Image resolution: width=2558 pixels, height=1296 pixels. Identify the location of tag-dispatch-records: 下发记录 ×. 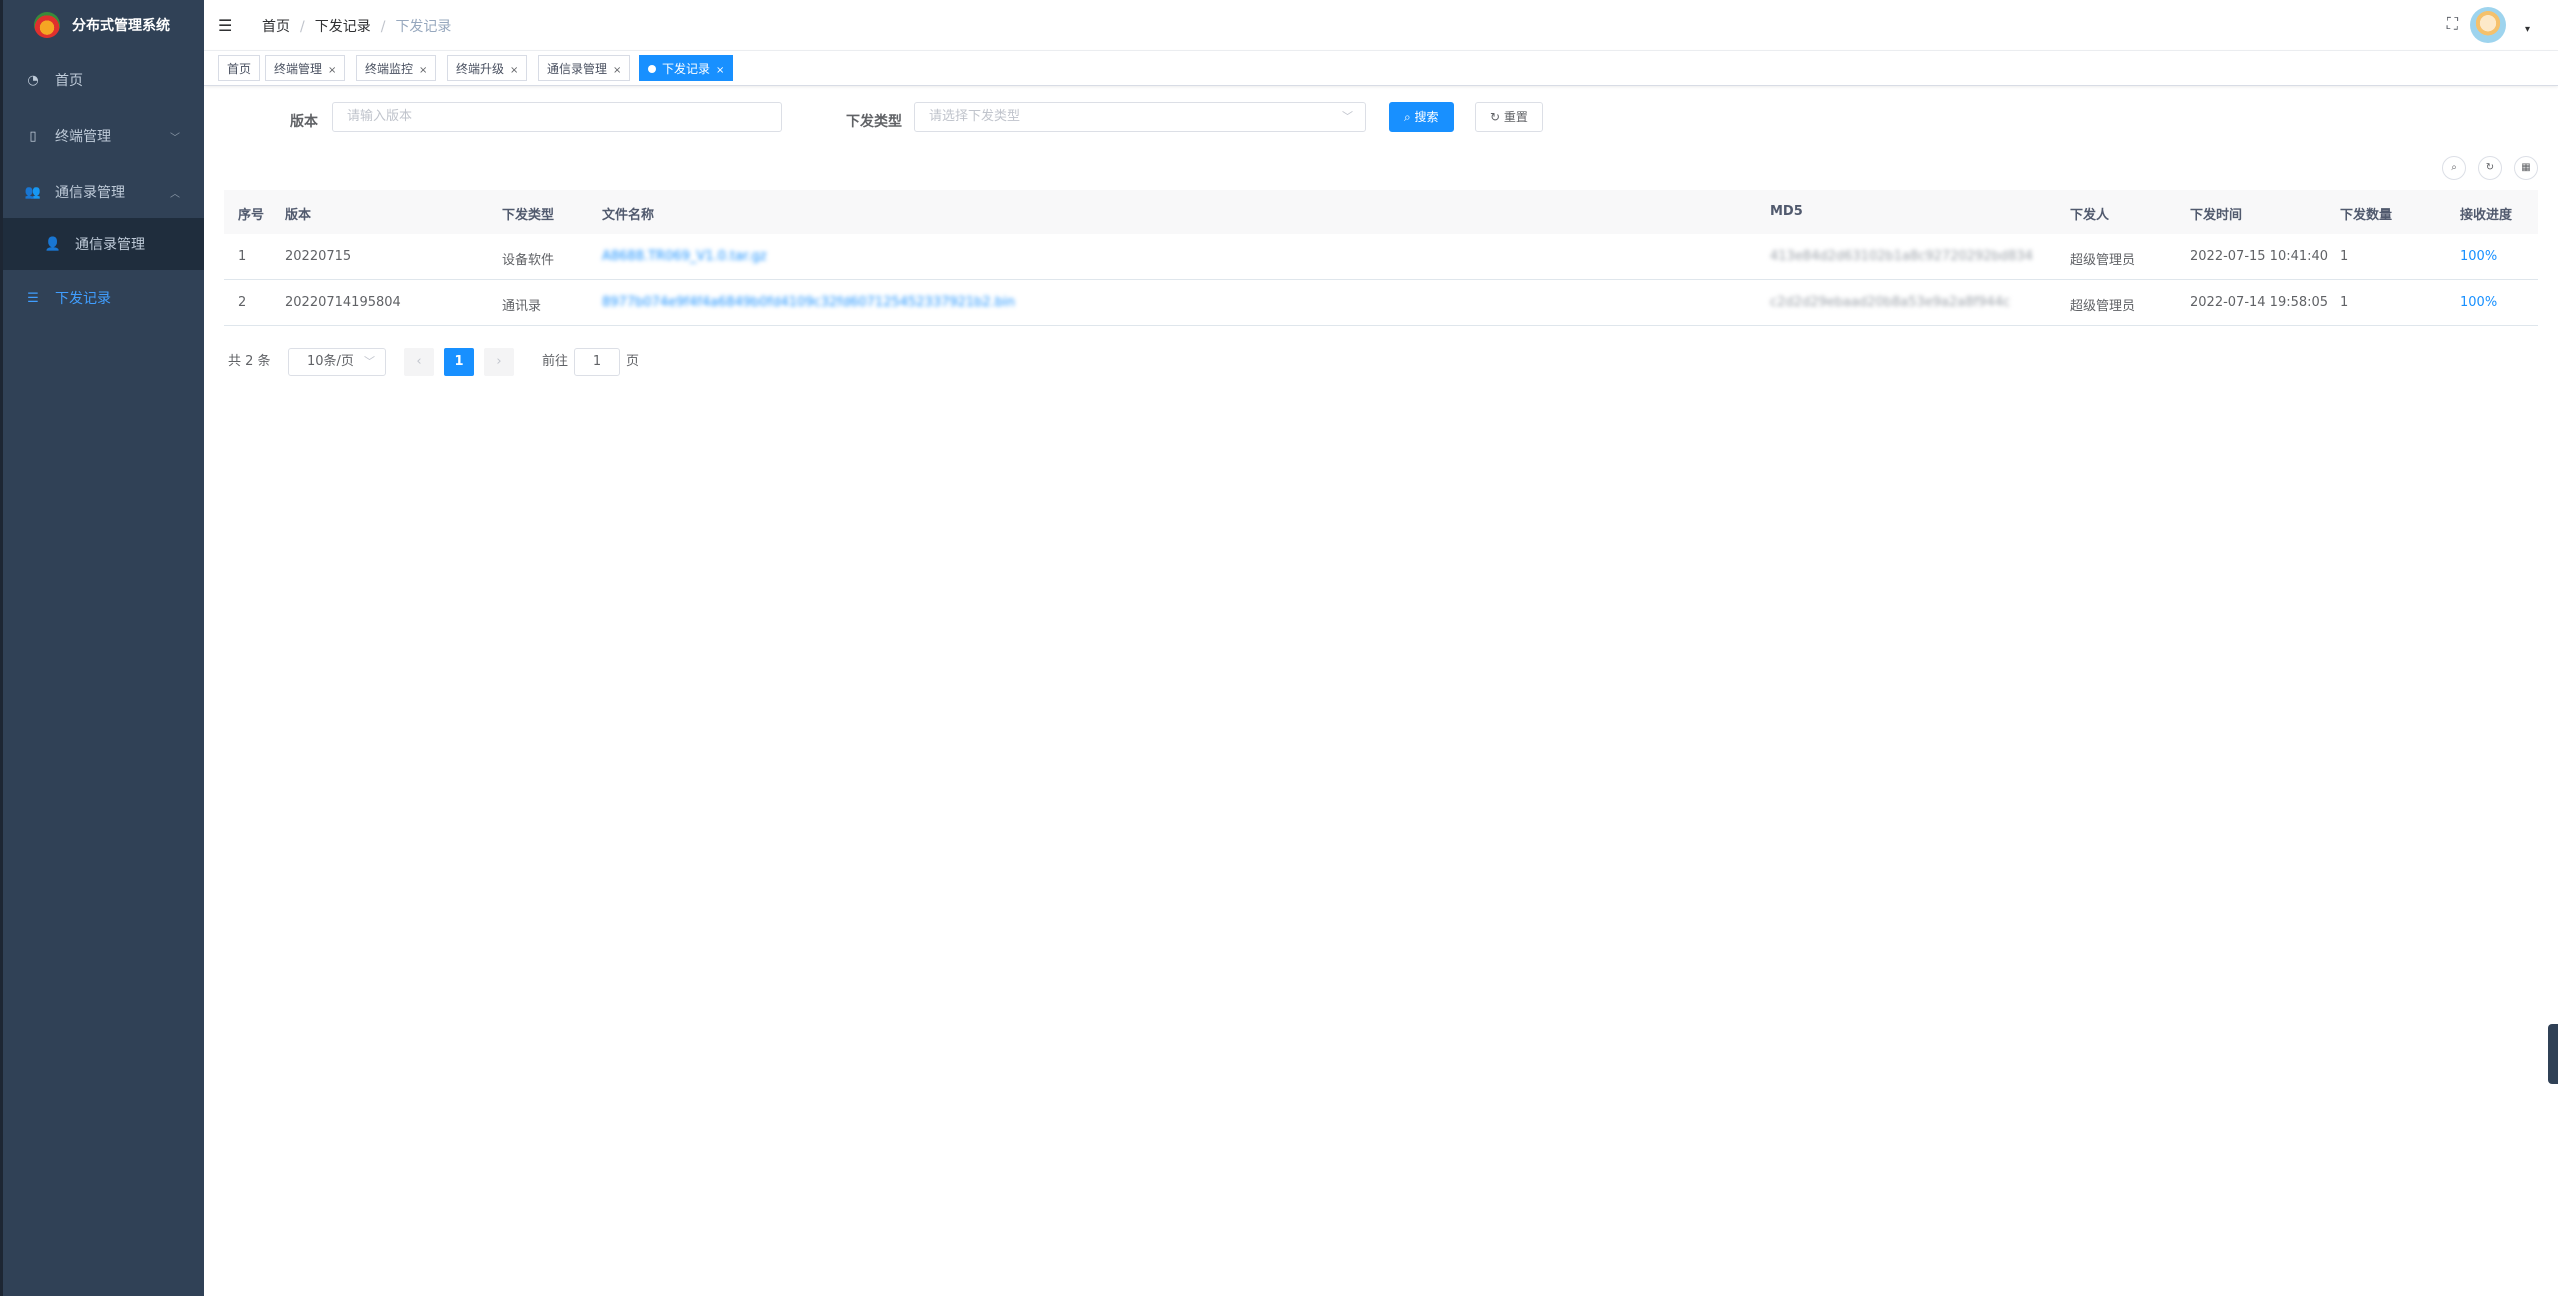
(686, 68).